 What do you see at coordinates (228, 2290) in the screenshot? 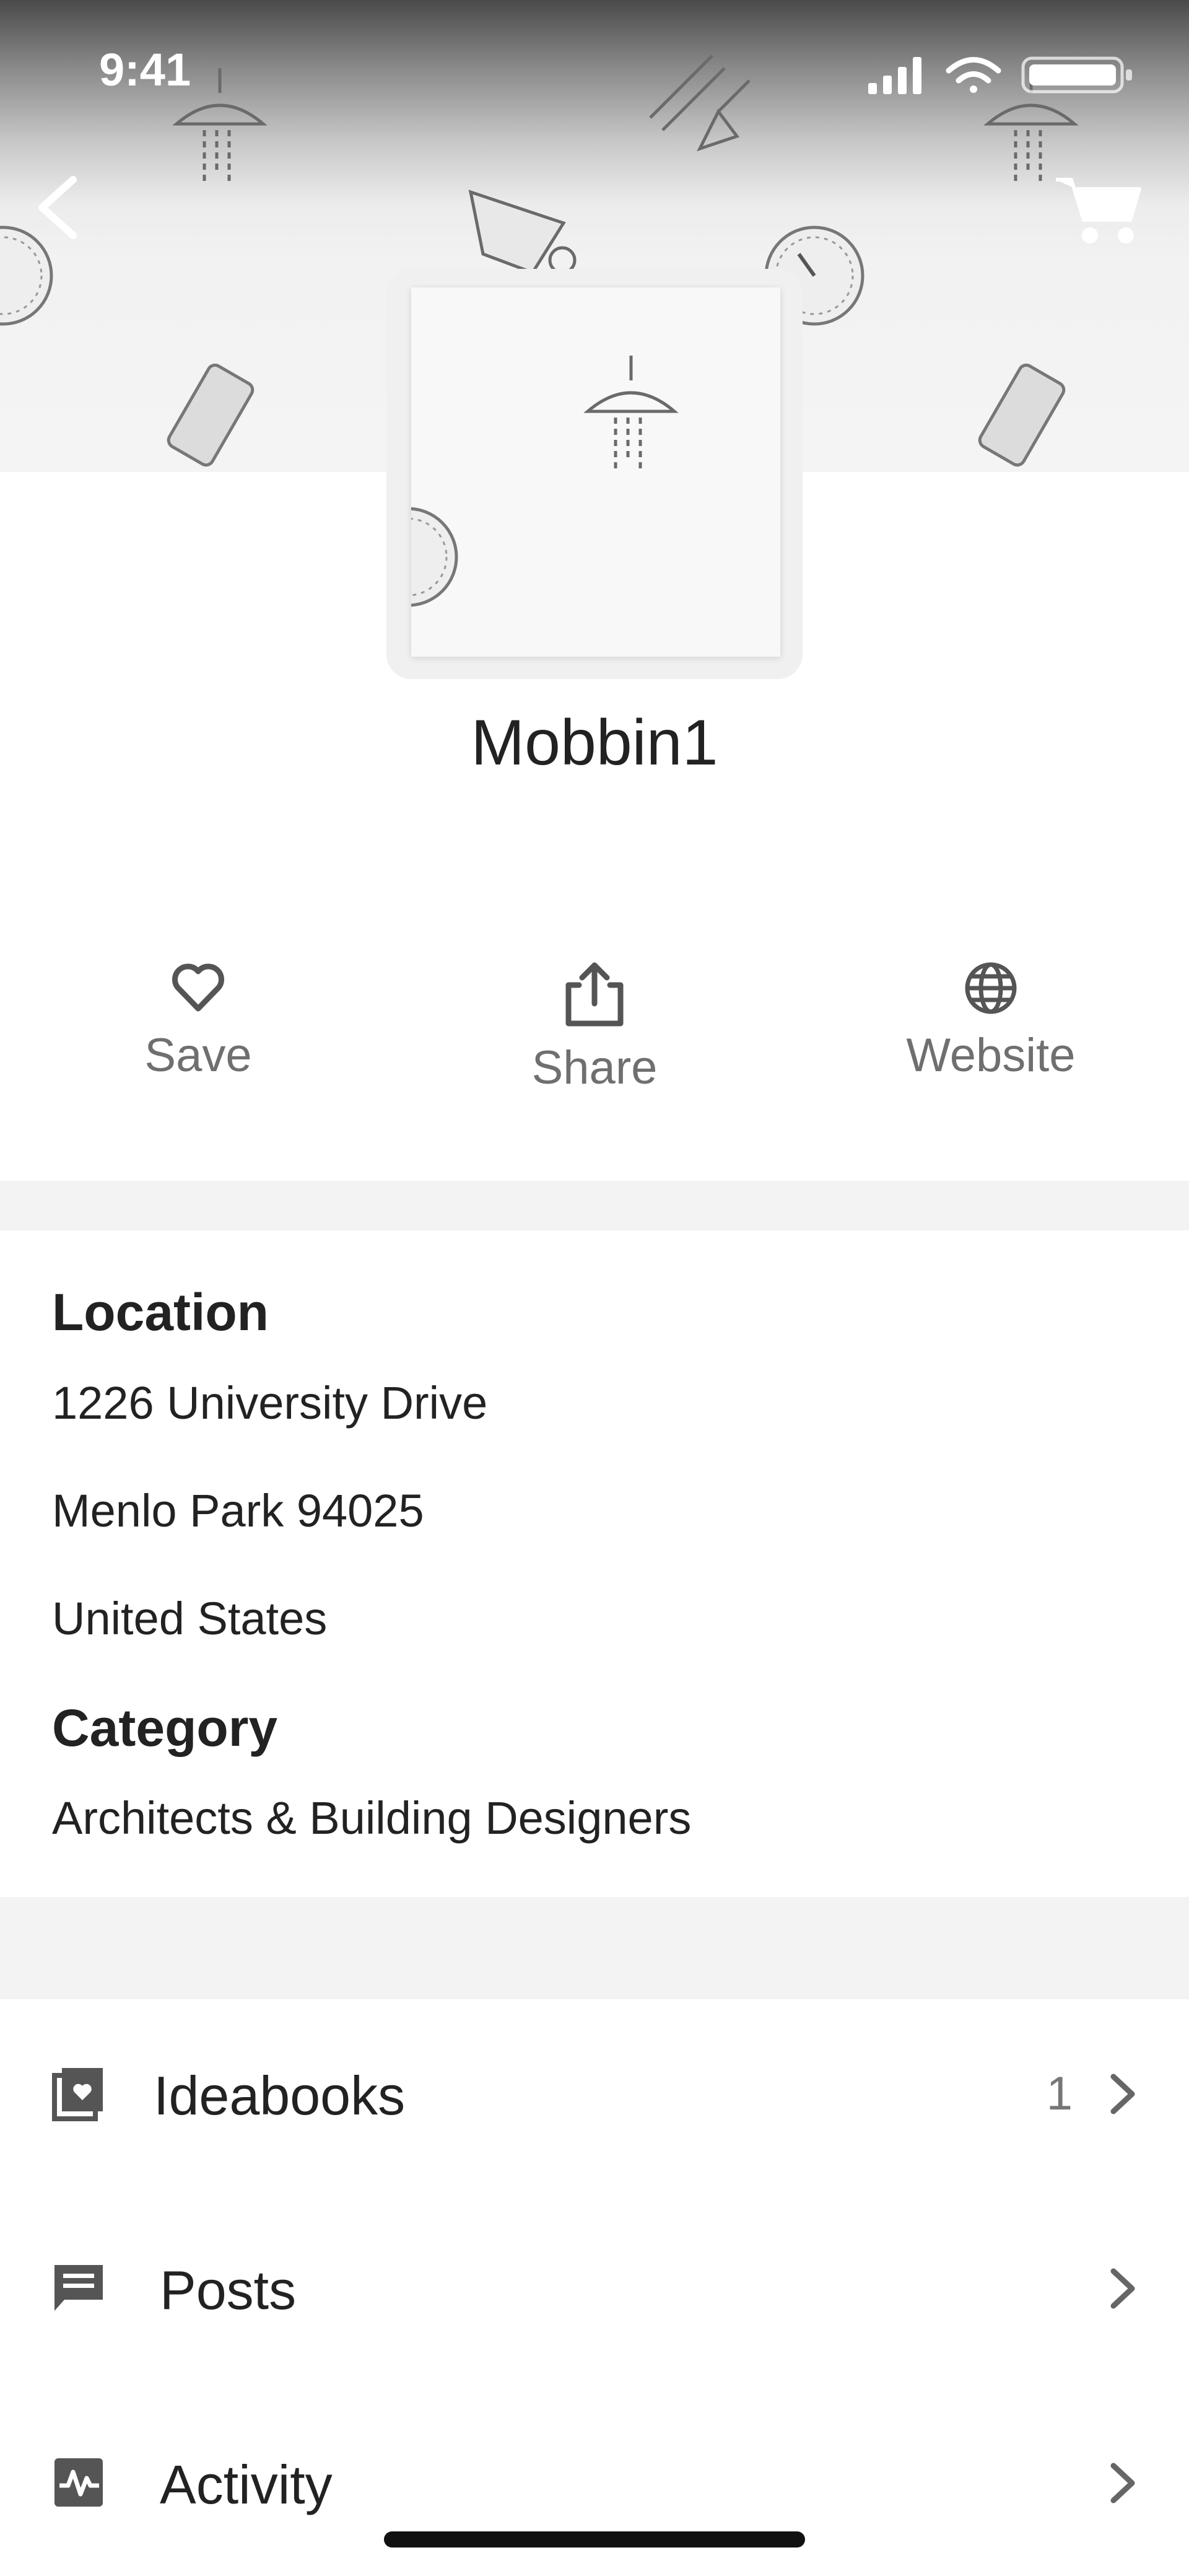
I see `list-item-label: Posts` at bounding box center [228, 2290].